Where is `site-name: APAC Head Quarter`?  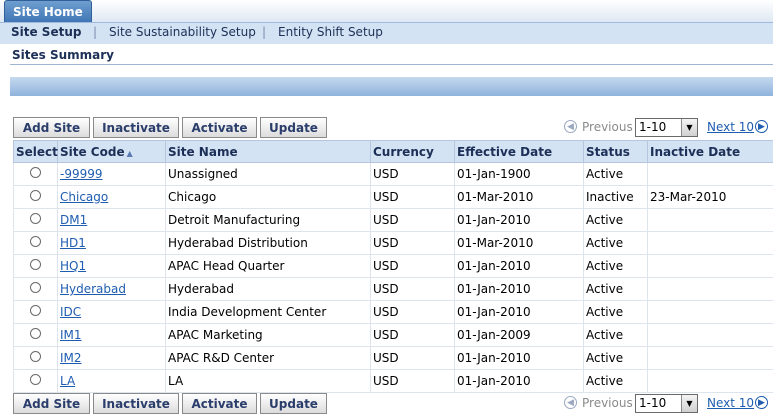
site-name: APAC Head Quarter is located at coordinates (268, 266).